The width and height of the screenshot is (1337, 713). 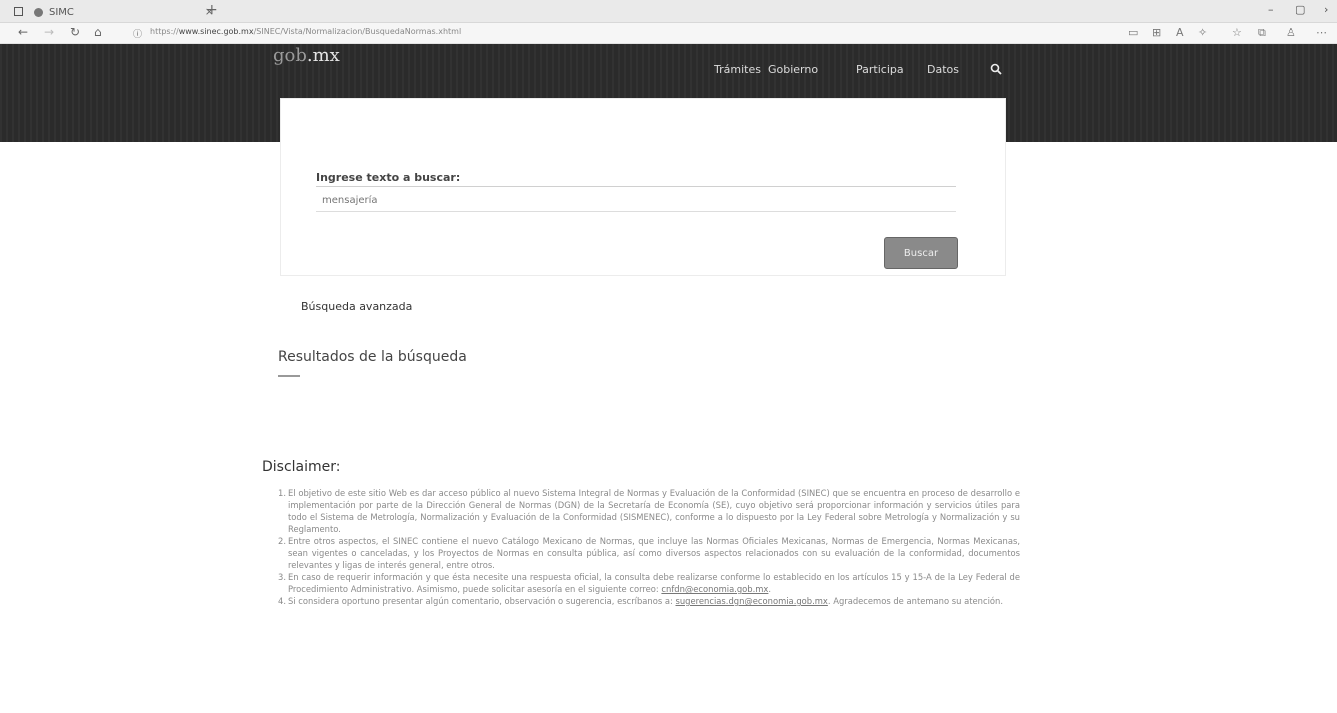 I want to click on minimize-icon: –, so click(x=1271, y=9).